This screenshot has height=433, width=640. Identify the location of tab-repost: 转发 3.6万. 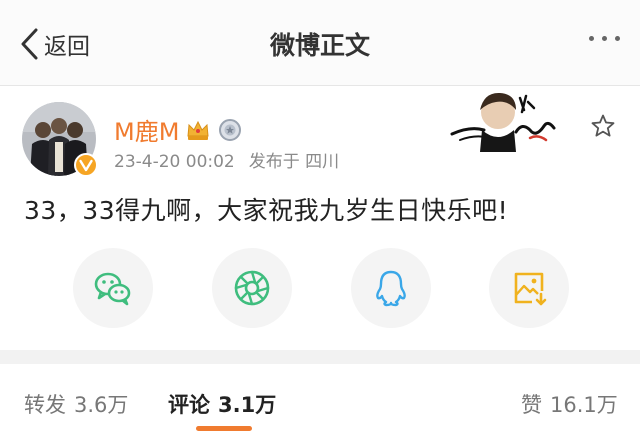
(76, 404).